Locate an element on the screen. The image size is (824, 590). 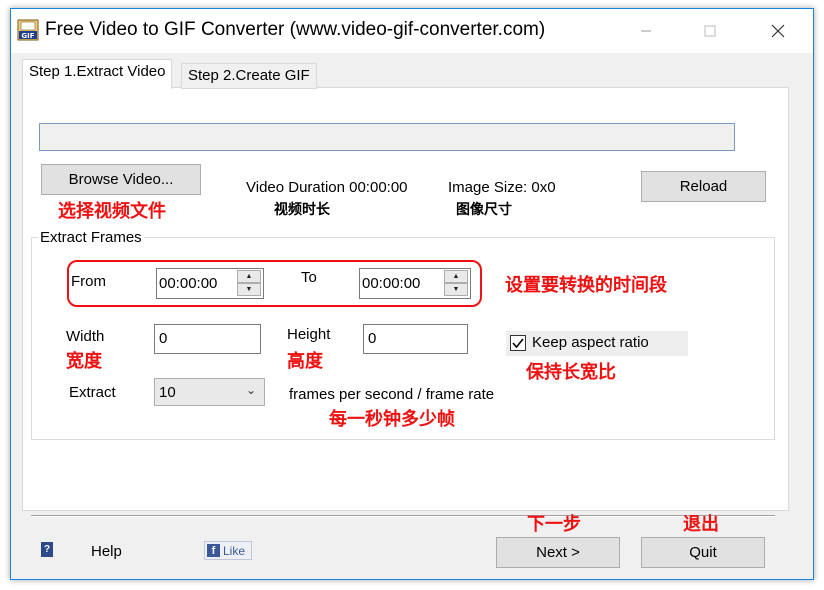
minimize-icon is located at coordinates (646, 31).